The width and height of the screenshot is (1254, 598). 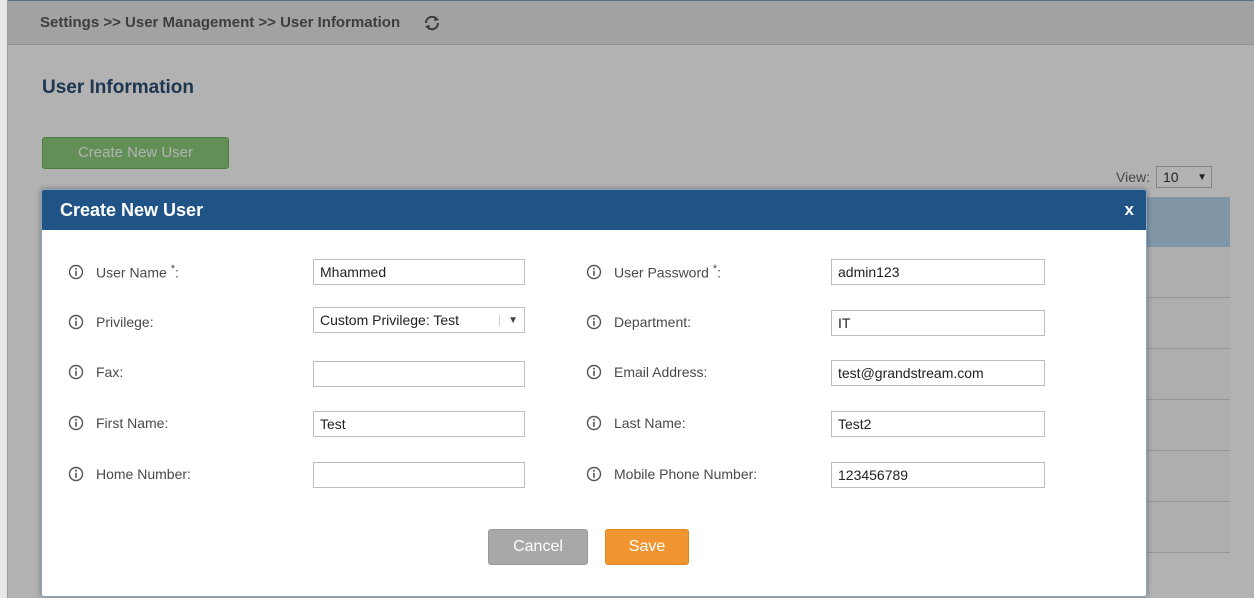 I want to click on privilege-label: Privilege:, so click(x=125, y=322).